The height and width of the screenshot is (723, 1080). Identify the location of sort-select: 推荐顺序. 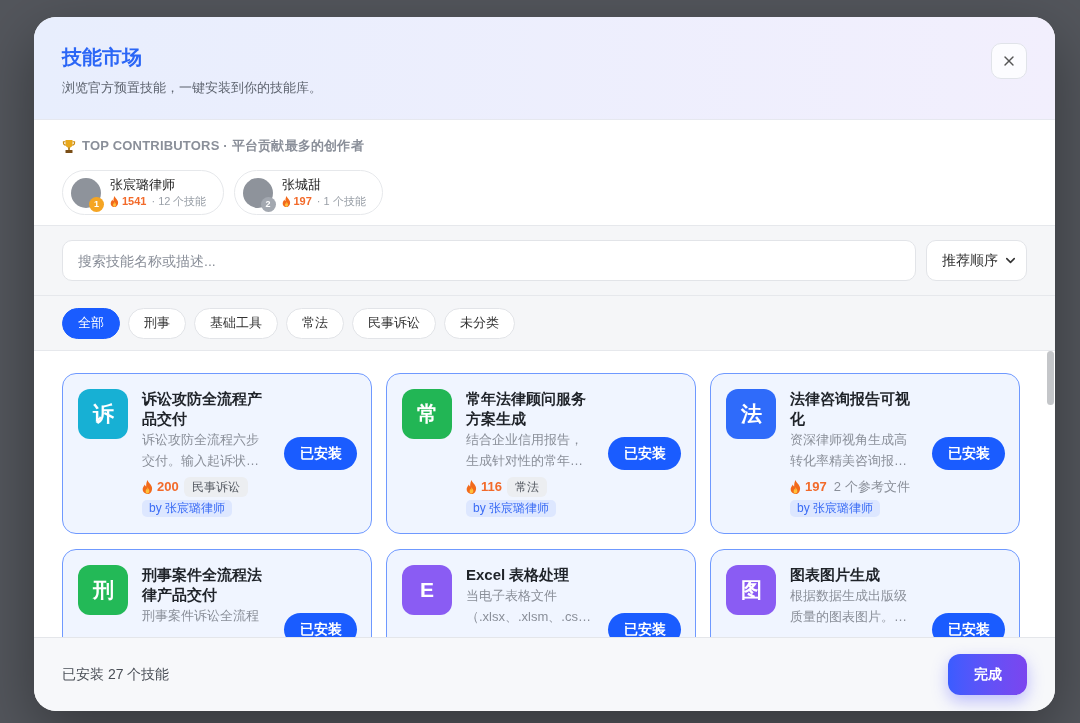
(976, 260).